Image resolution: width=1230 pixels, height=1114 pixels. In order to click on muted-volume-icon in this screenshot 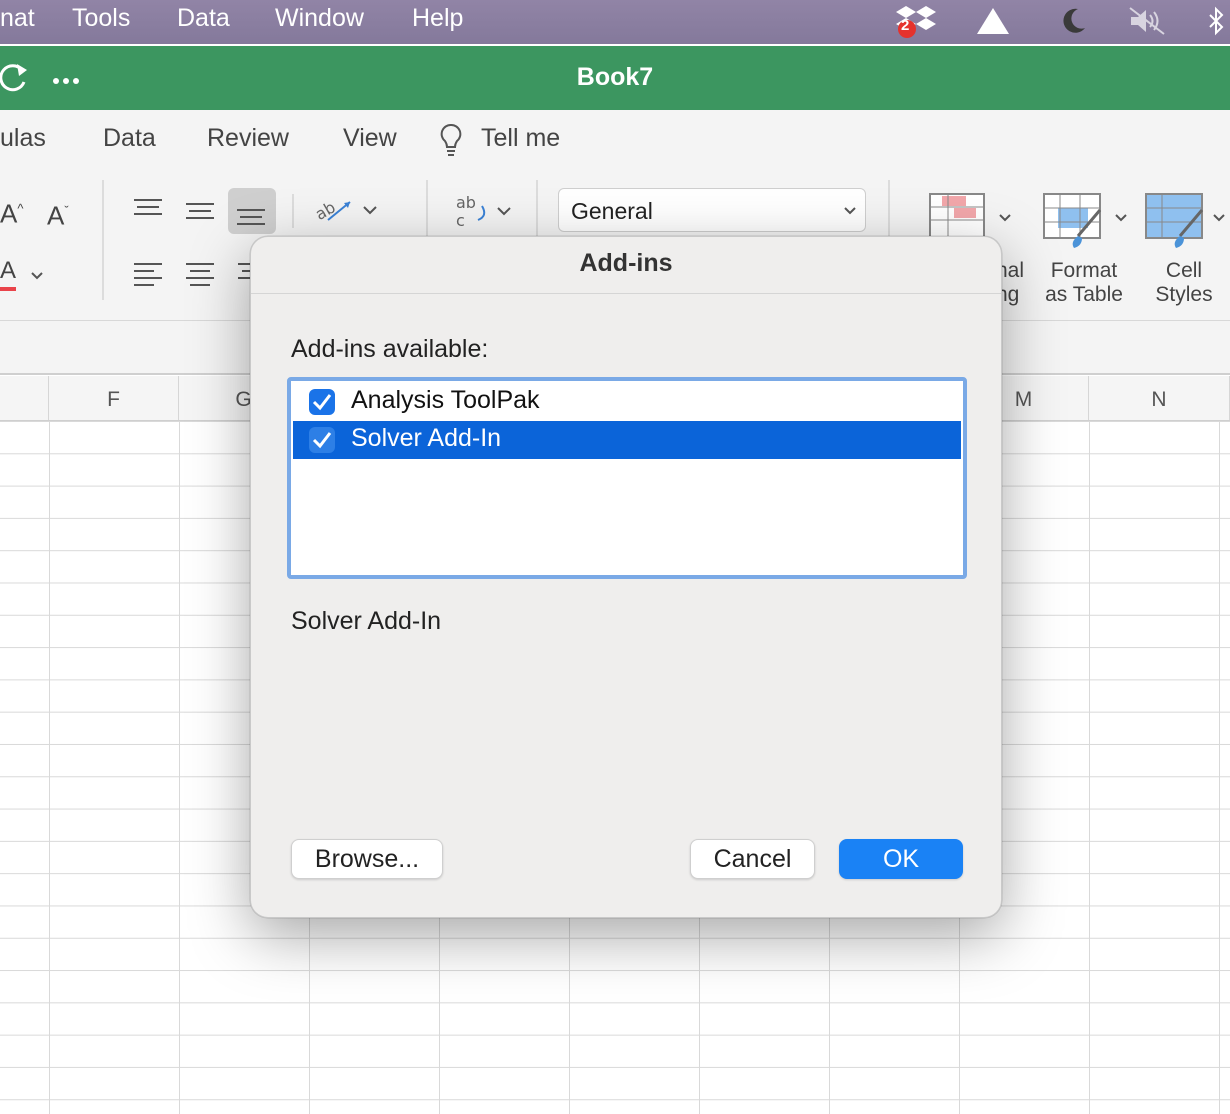, I will do `click(1148, 23)`.